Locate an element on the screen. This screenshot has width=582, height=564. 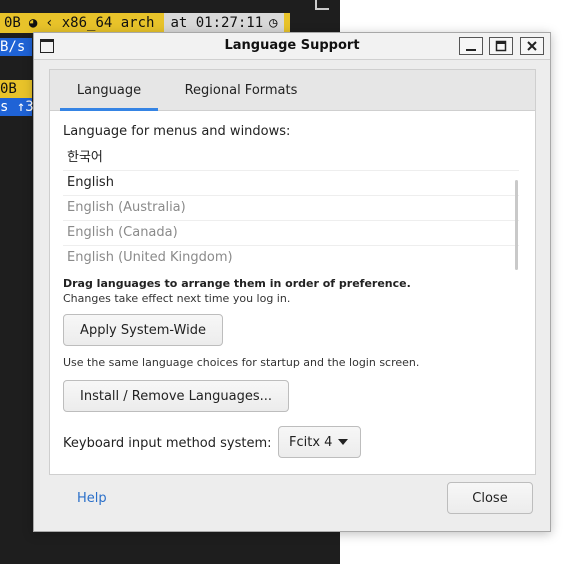
button-label: Close is located at coordinates (490, 498).